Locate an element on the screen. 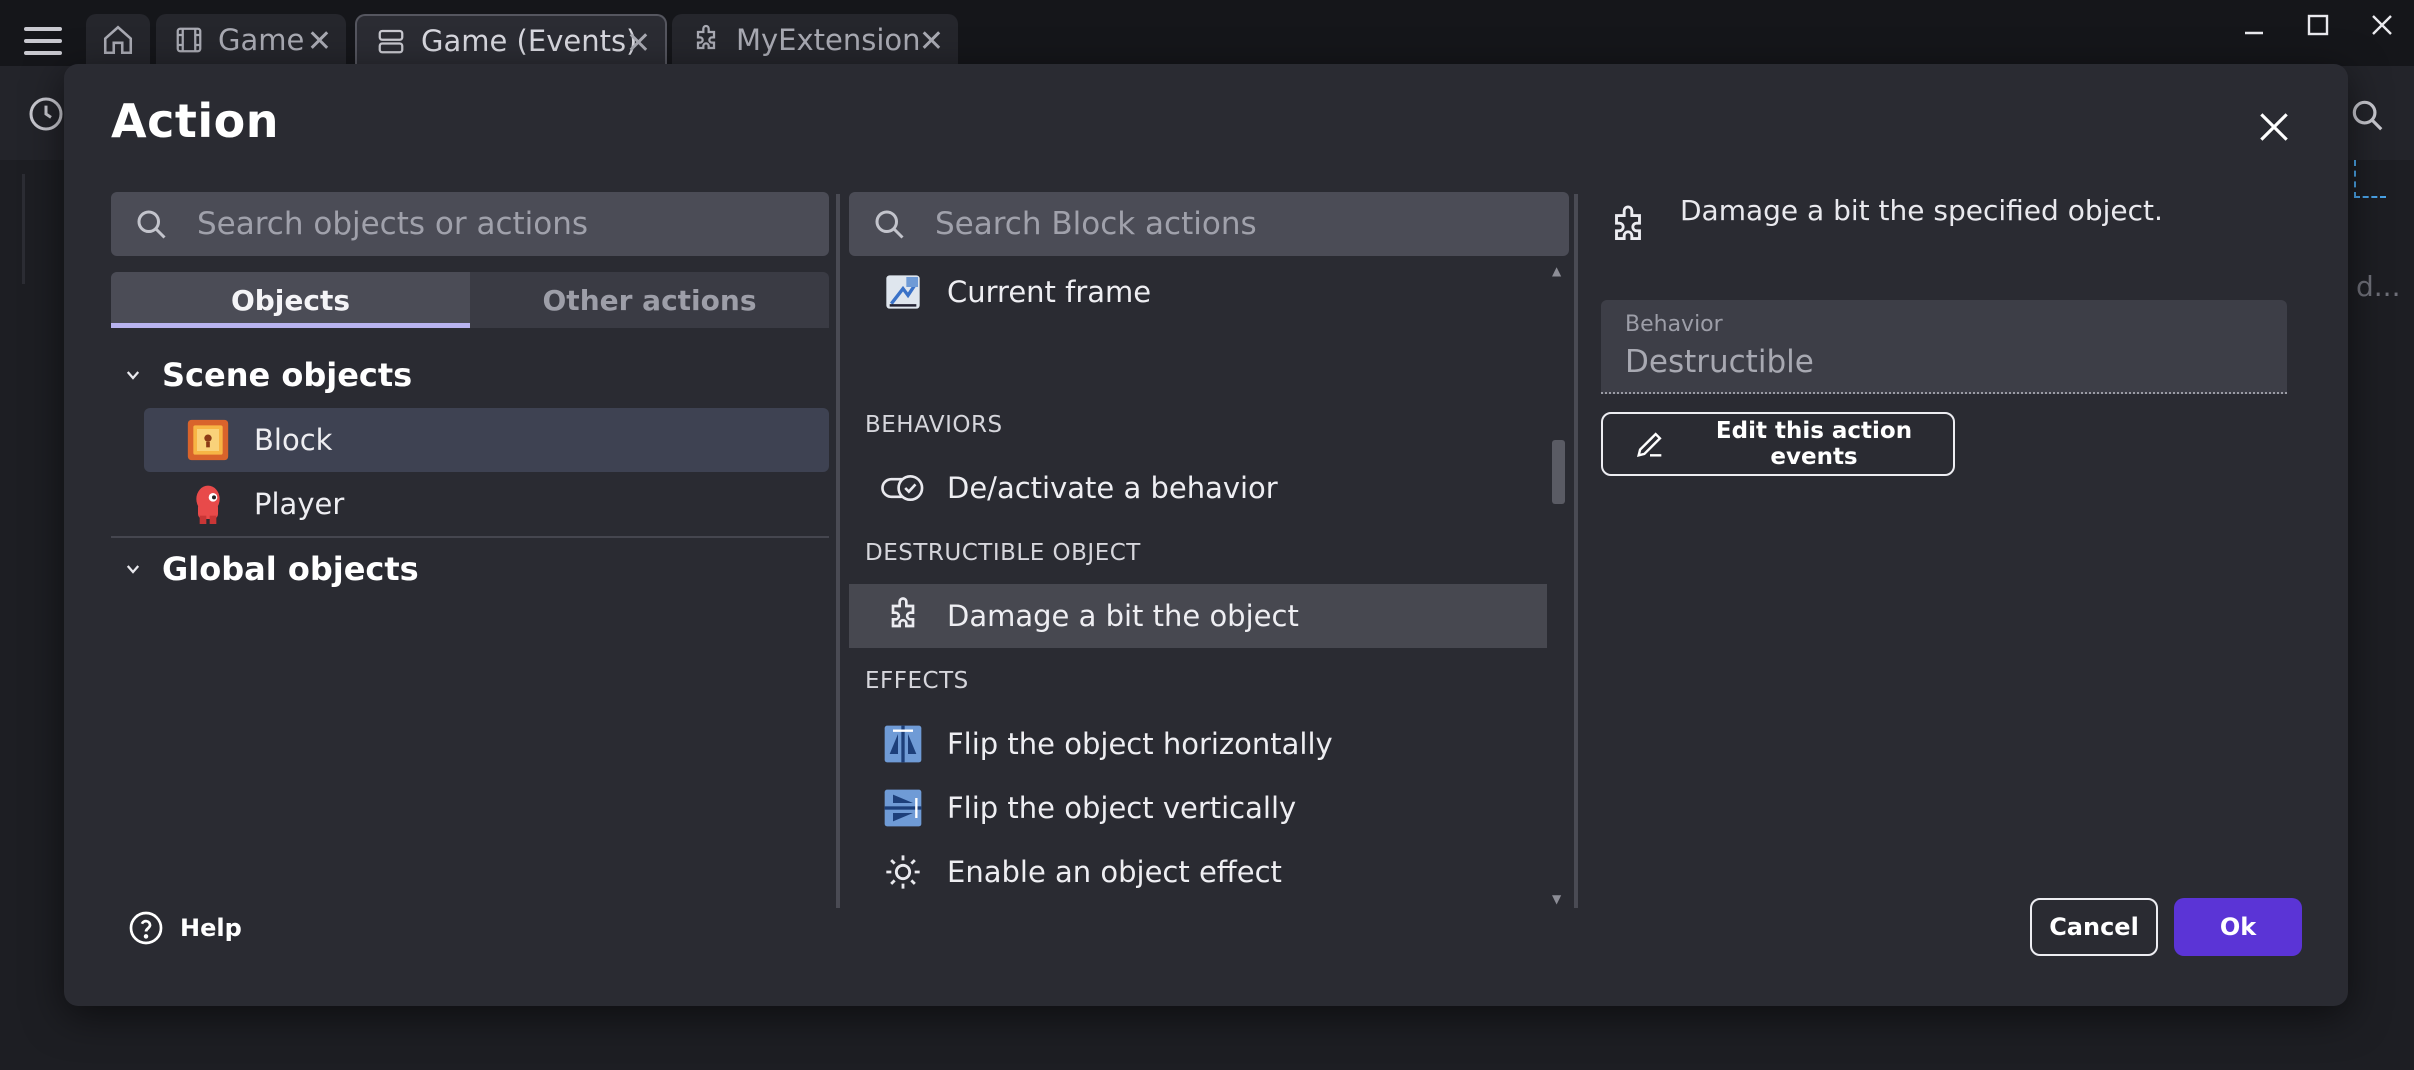  home-icon is located at coordinates (118, 40).